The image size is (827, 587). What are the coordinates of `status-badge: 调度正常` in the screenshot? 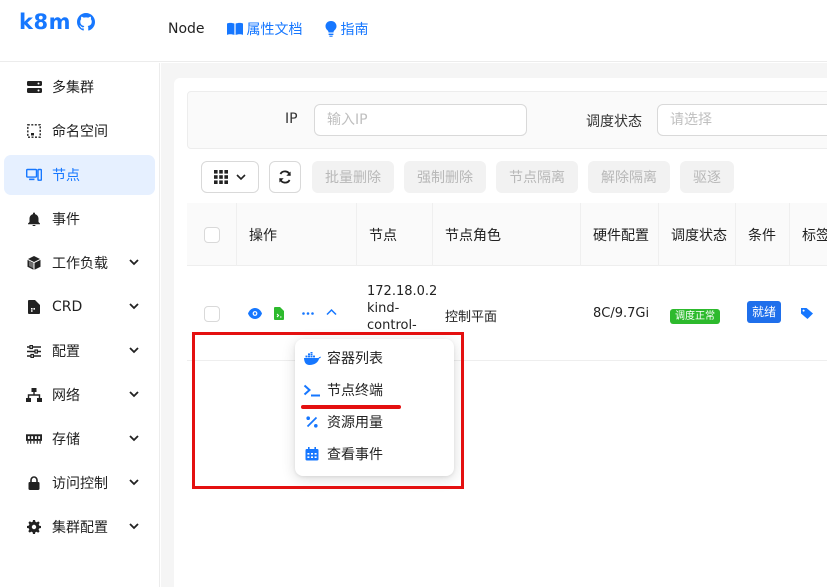 It's located at (695, 316).